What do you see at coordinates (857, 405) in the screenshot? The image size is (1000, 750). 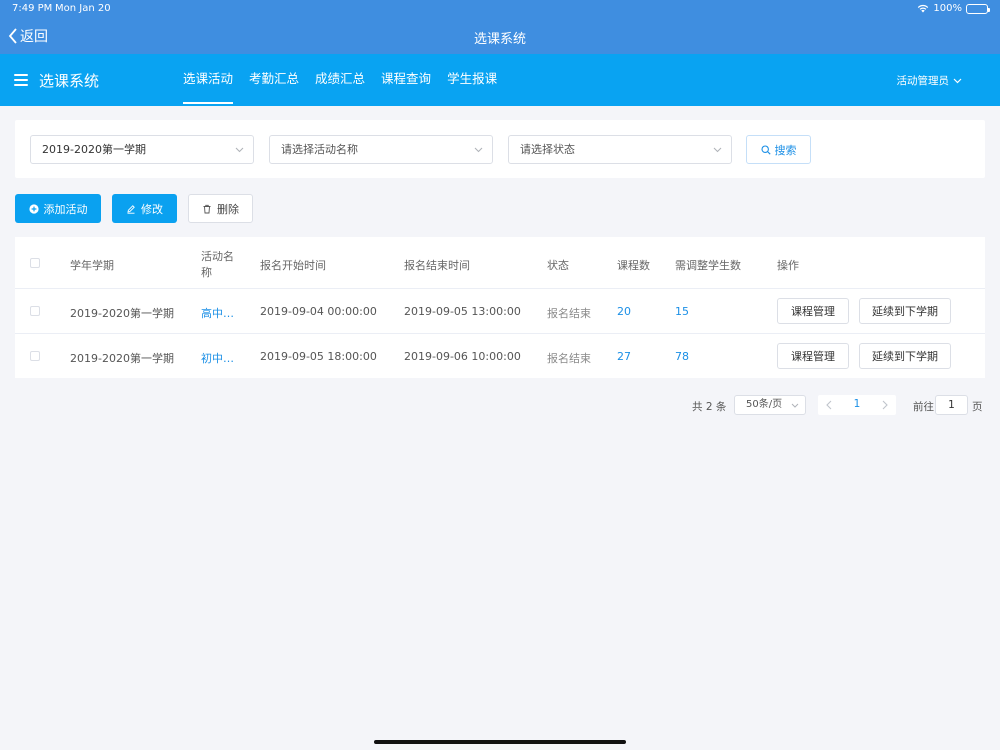 I see `pagination-nav: 1` at bounding box center [857, 405].